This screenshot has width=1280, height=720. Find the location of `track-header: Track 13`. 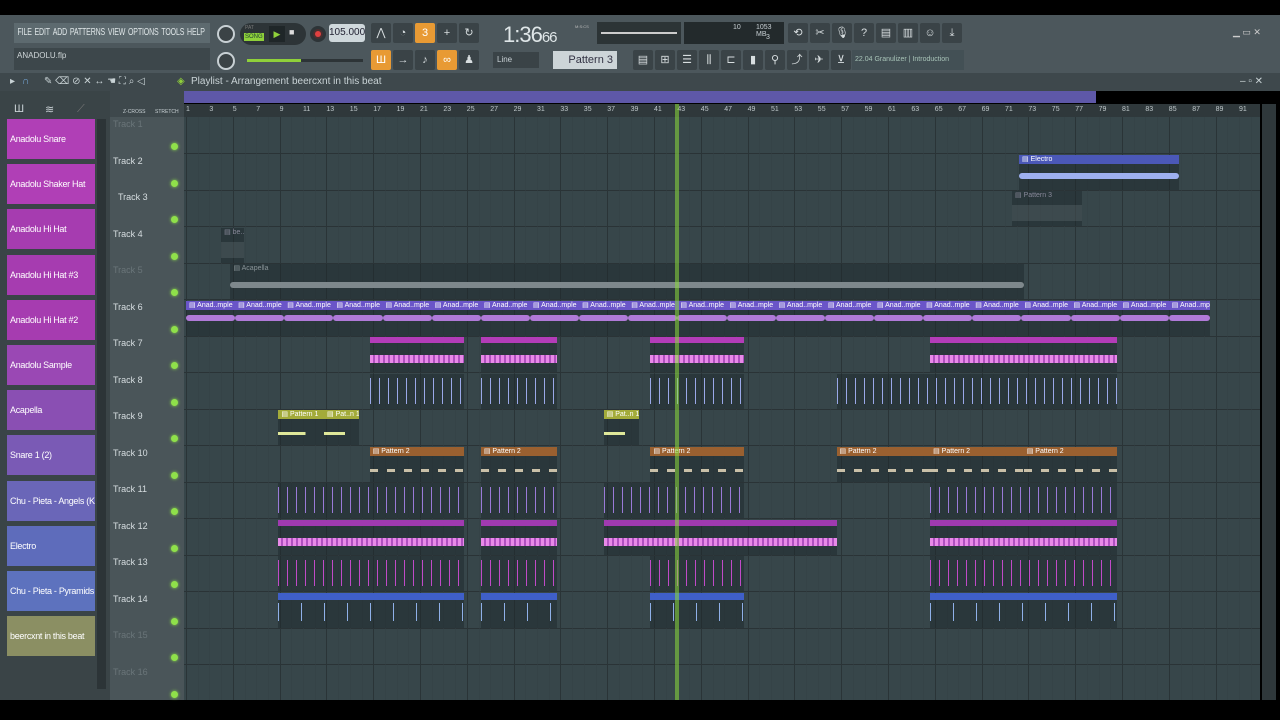

track-header: Track 13 is located at coordinates (147, 573).